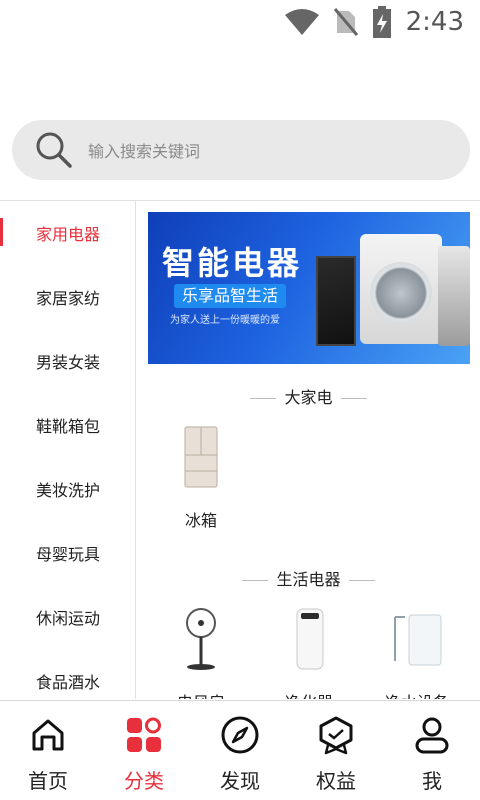  I want to click on badge-icon, so click(336, 735).